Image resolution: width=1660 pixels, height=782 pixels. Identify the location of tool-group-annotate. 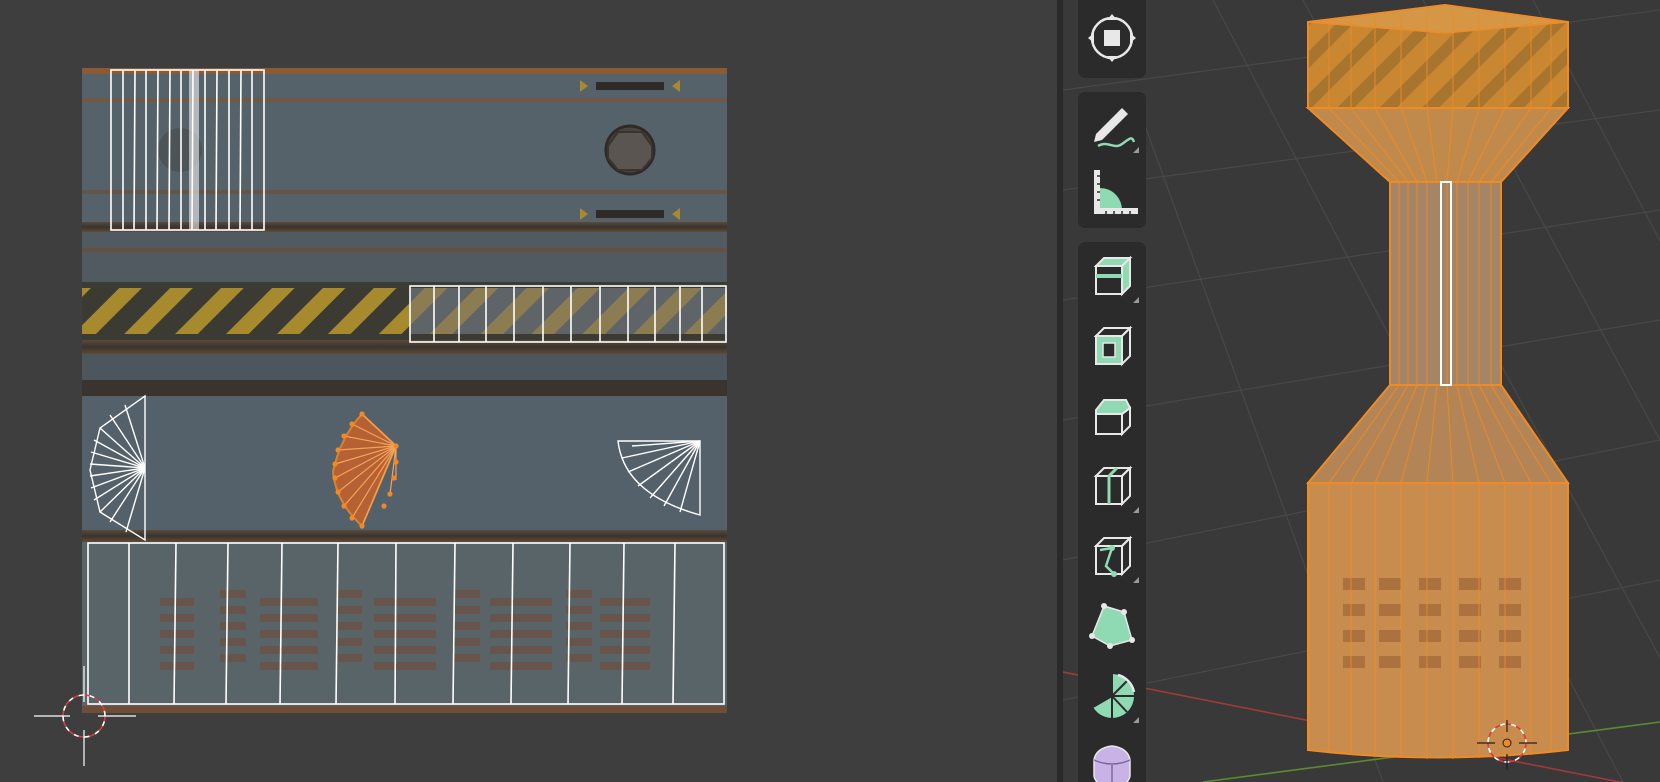
(1112, 160).